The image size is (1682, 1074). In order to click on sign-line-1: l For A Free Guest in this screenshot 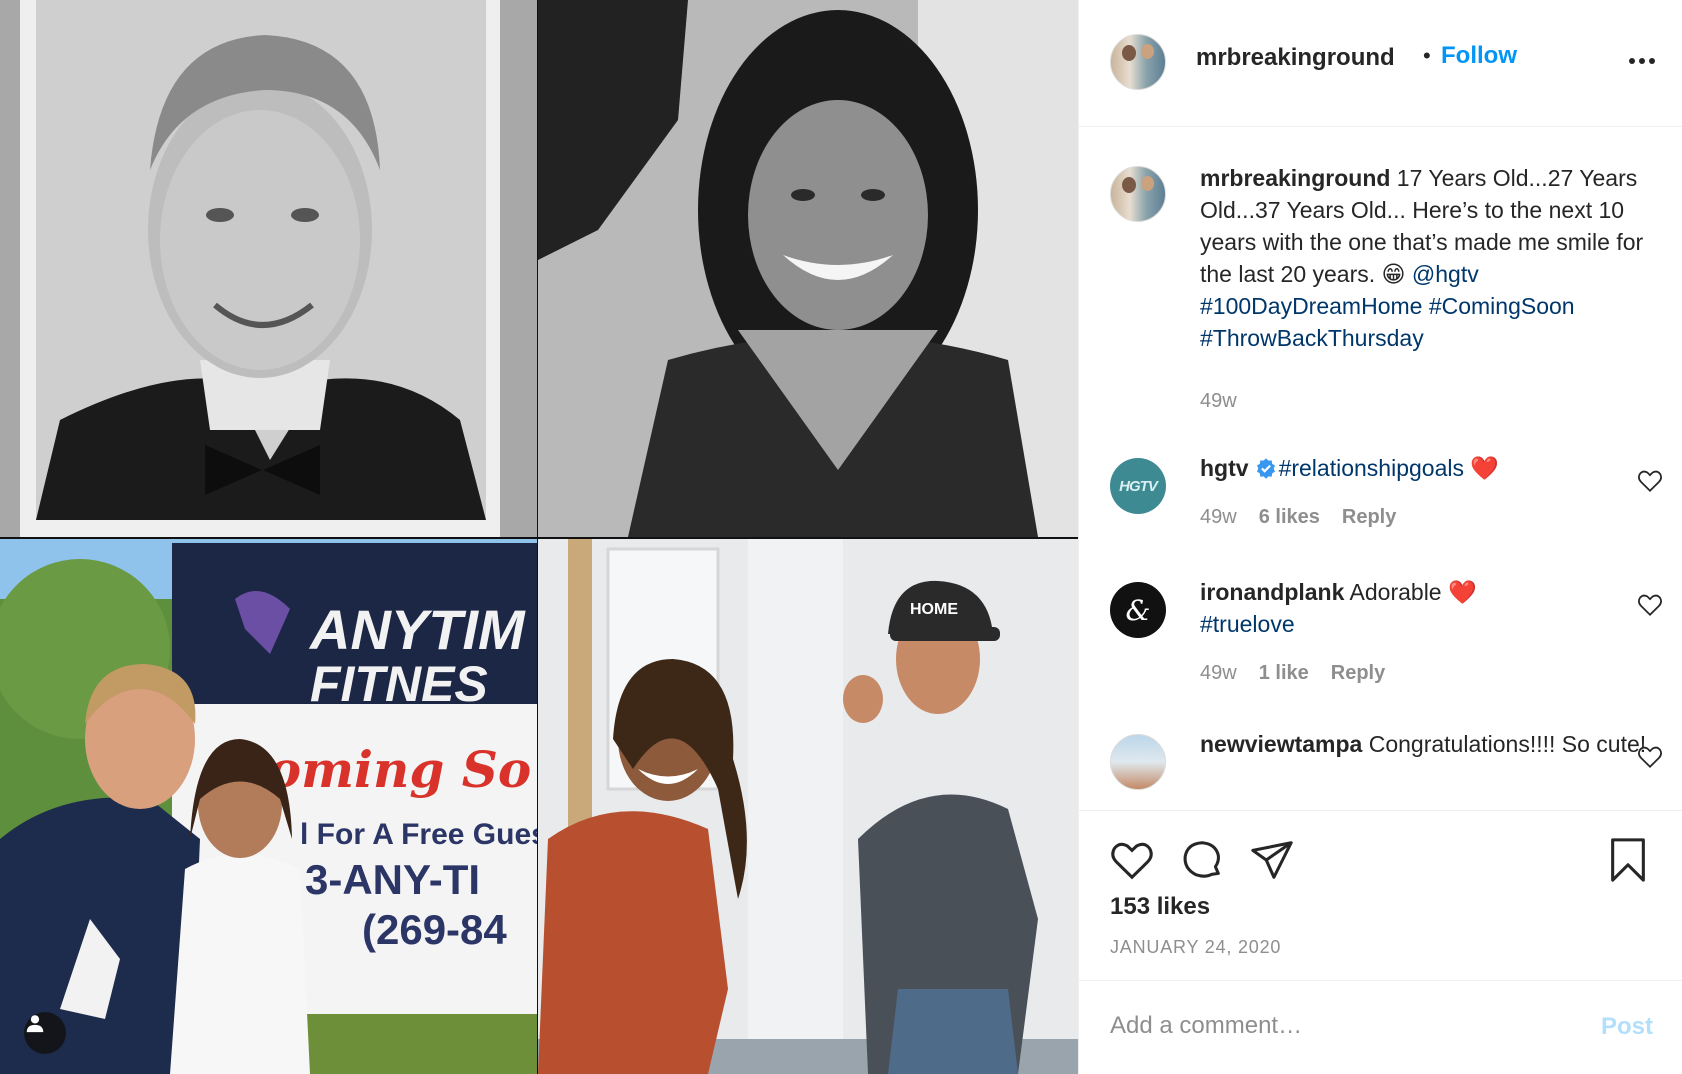, I will do `click(418, 834)`.